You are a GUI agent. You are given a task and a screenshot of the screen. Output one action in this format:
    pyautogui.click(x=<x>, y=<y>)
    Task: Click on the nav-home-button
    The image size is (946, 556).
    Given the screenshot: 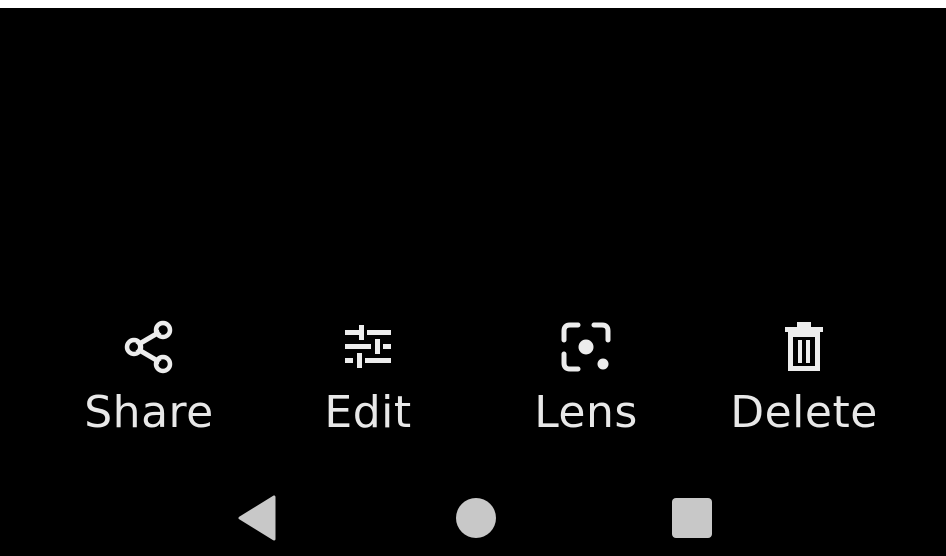 What is the action you would take?
    pyautogui.click(x=476, y=518)
    